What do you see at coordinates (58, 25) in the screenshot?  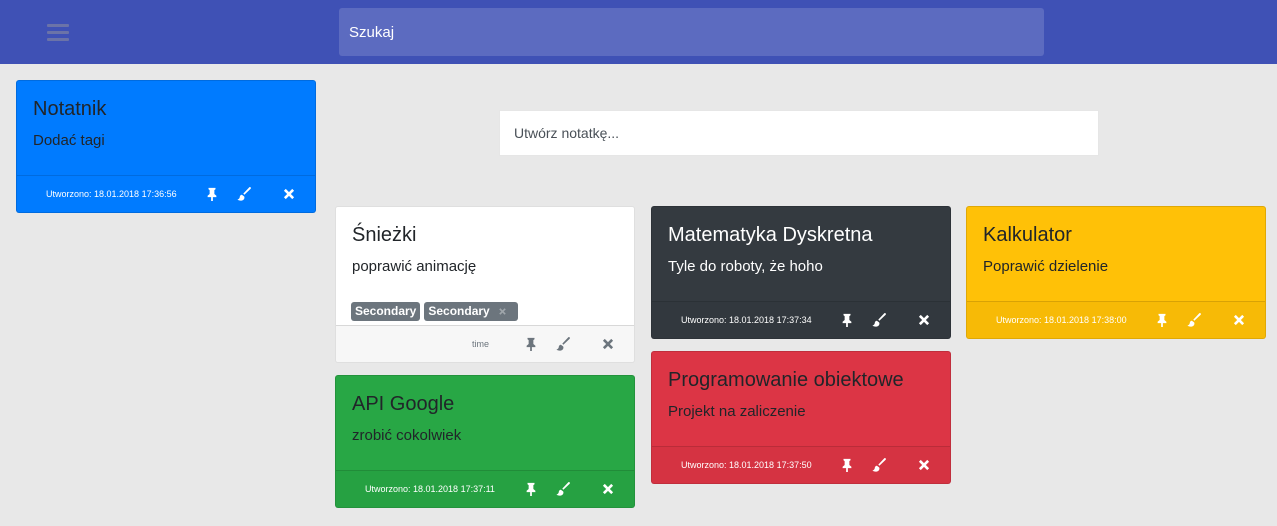 I see `hamburger-icon` at bounding box center [58, 25].